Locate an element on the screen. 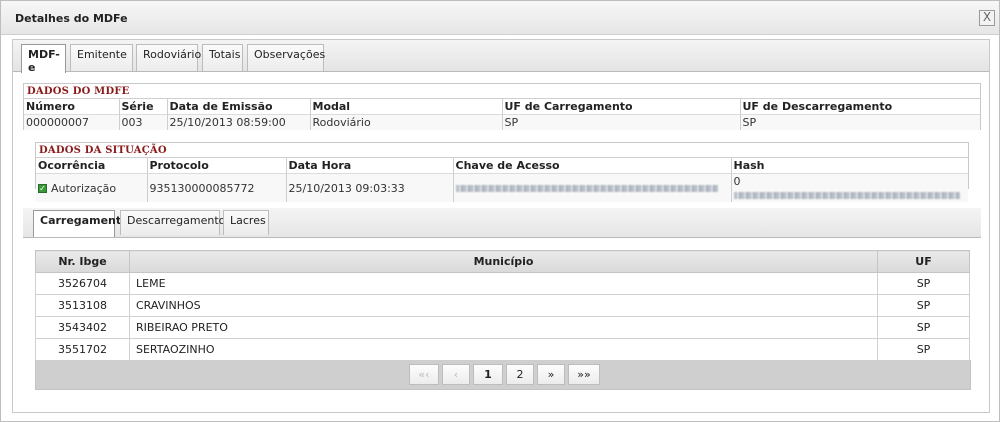 This screenshot has height=422, width=1000. hash-redacted is located at coordinates (846, 195).